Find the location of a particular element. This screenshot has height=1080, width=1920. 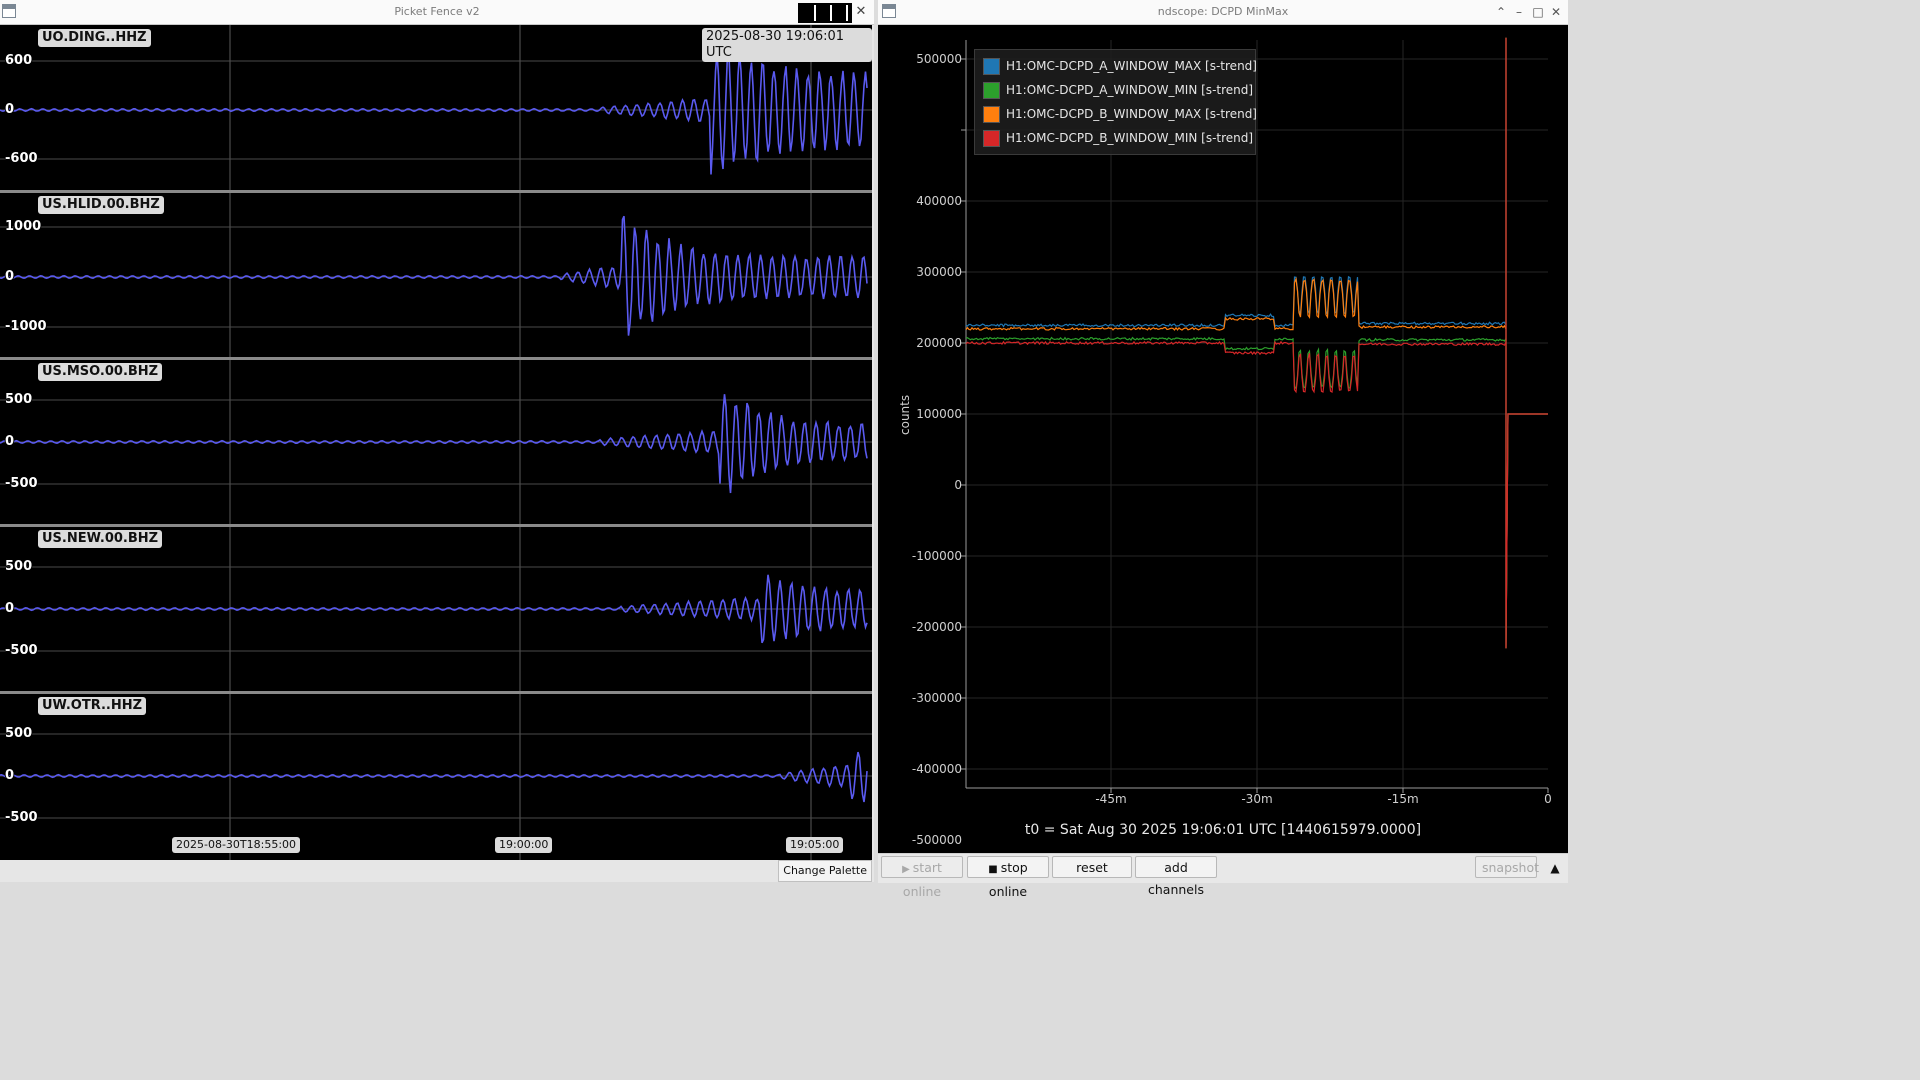

x-tick-label: -30m is located at coordinates (1257, 799).